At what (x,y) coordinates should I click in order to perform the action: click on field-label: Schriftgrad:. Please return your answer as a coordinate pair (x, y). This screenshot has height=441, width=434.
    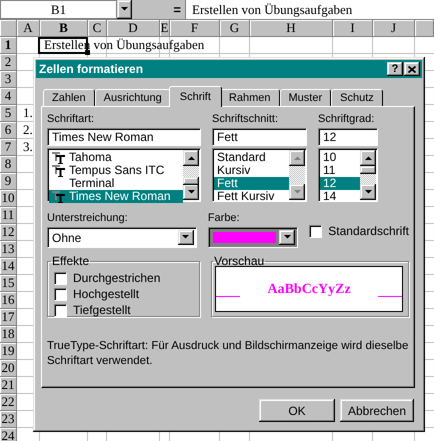
    Looking at the image, I should click on (347, 119).